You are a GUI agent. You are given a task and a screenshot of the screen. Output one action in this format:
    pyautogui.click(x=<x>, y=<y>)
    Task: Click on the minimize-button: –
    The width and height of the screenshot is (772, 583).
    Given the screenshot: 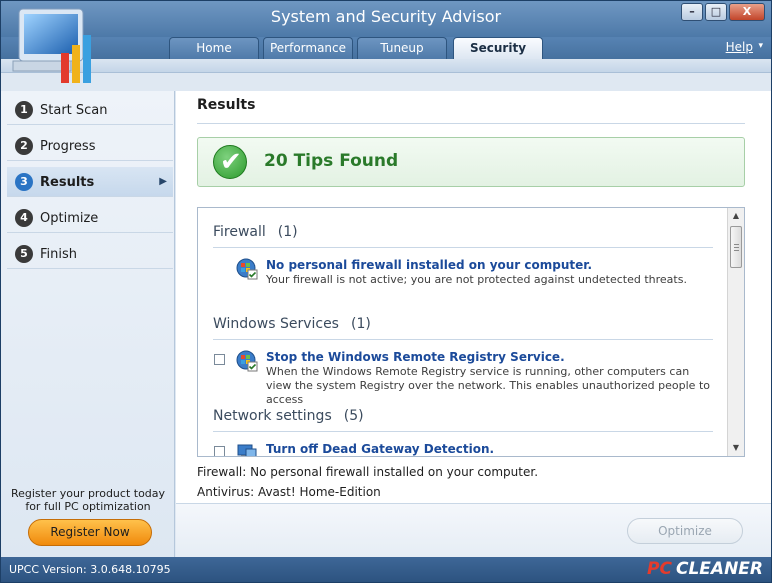 What is the action you would take?
    pyautogui.click(x=692, y=12)
    